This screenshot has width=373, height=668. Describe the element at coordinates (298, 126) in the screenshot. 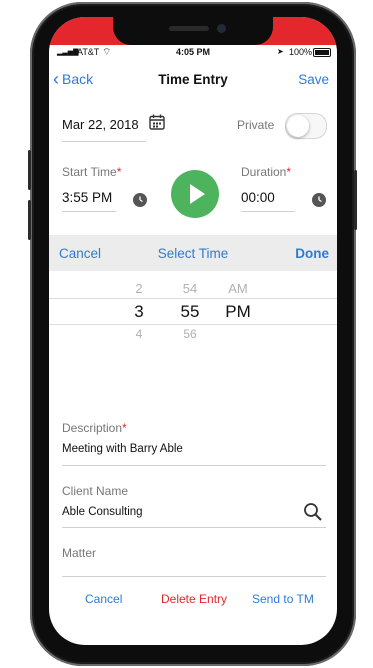

I see `toggle-knob` at that location.